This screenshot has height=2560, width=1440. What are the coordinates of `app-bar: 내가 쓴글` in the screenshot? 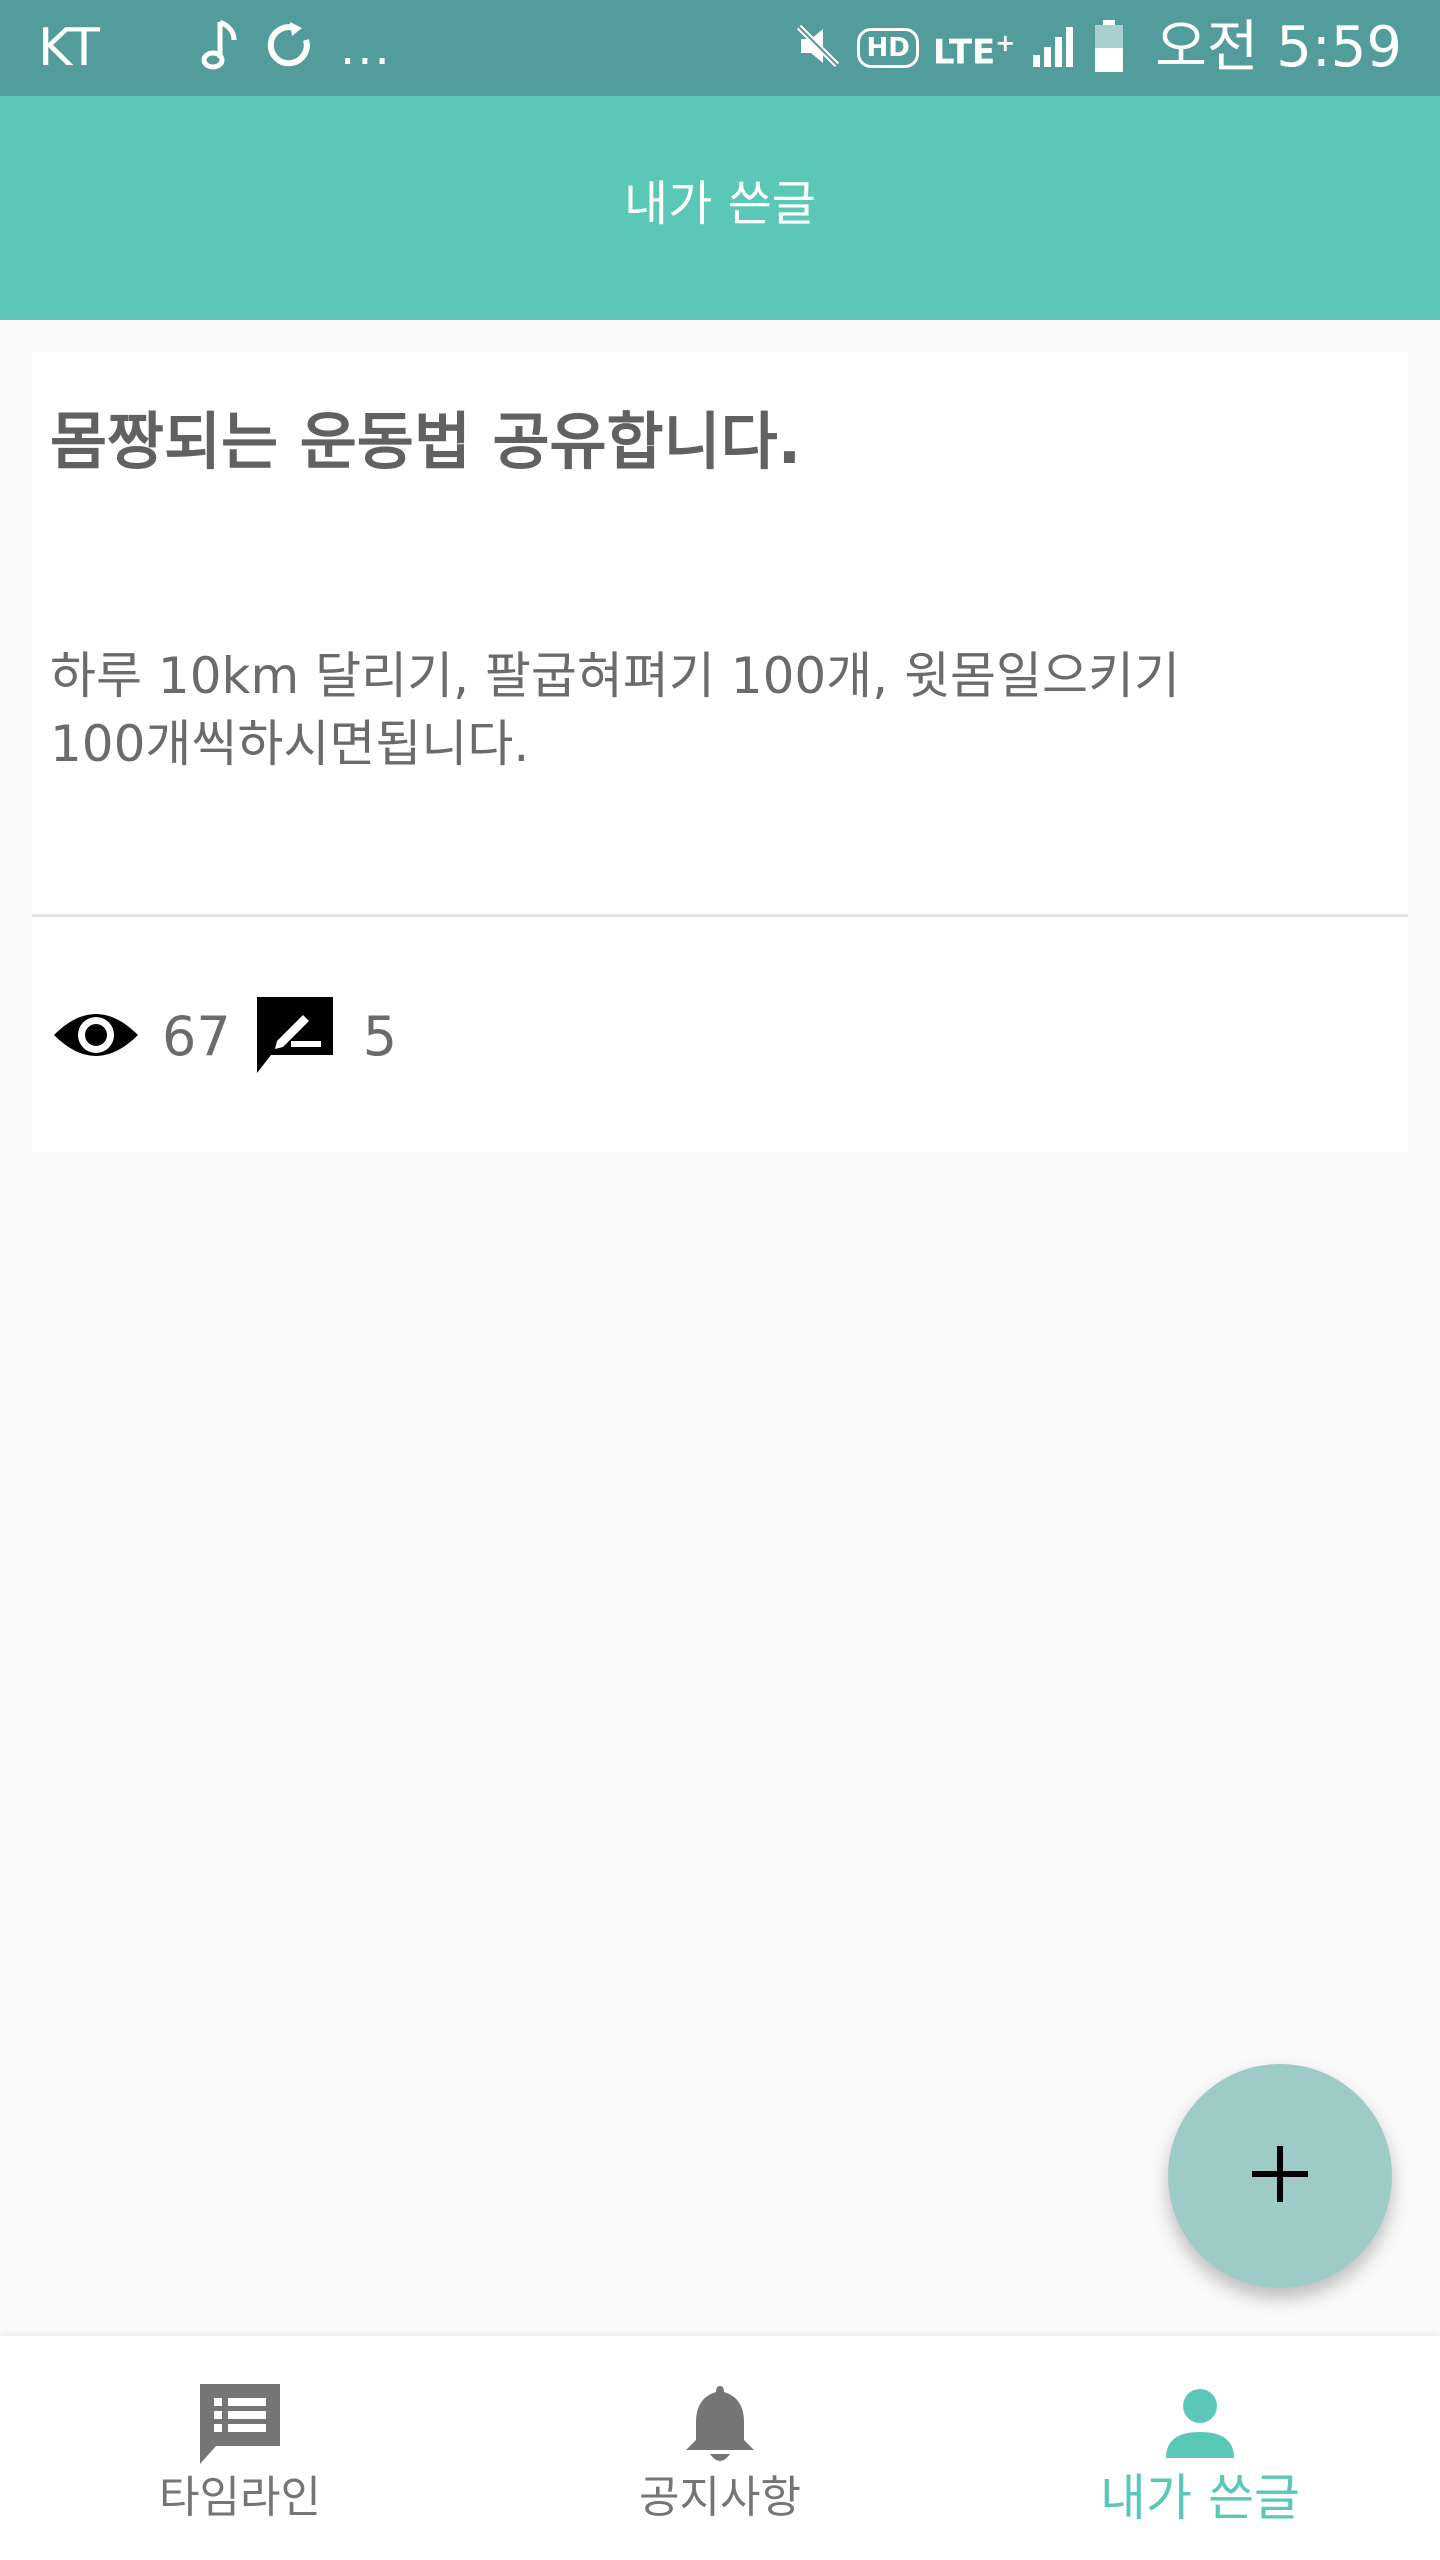 It's located at (720, 208).